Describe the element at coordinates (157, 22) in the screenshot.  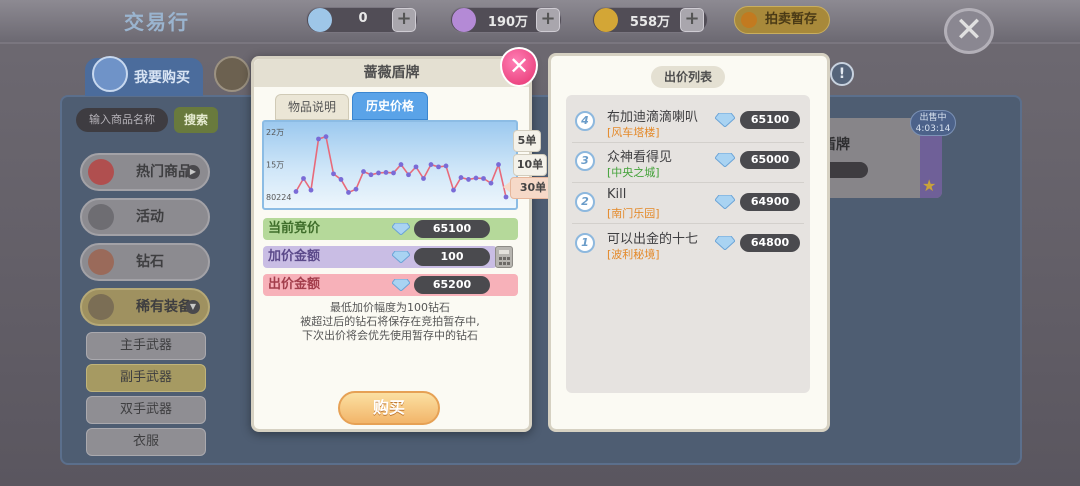
I see `page-title: 交易行` at that location.